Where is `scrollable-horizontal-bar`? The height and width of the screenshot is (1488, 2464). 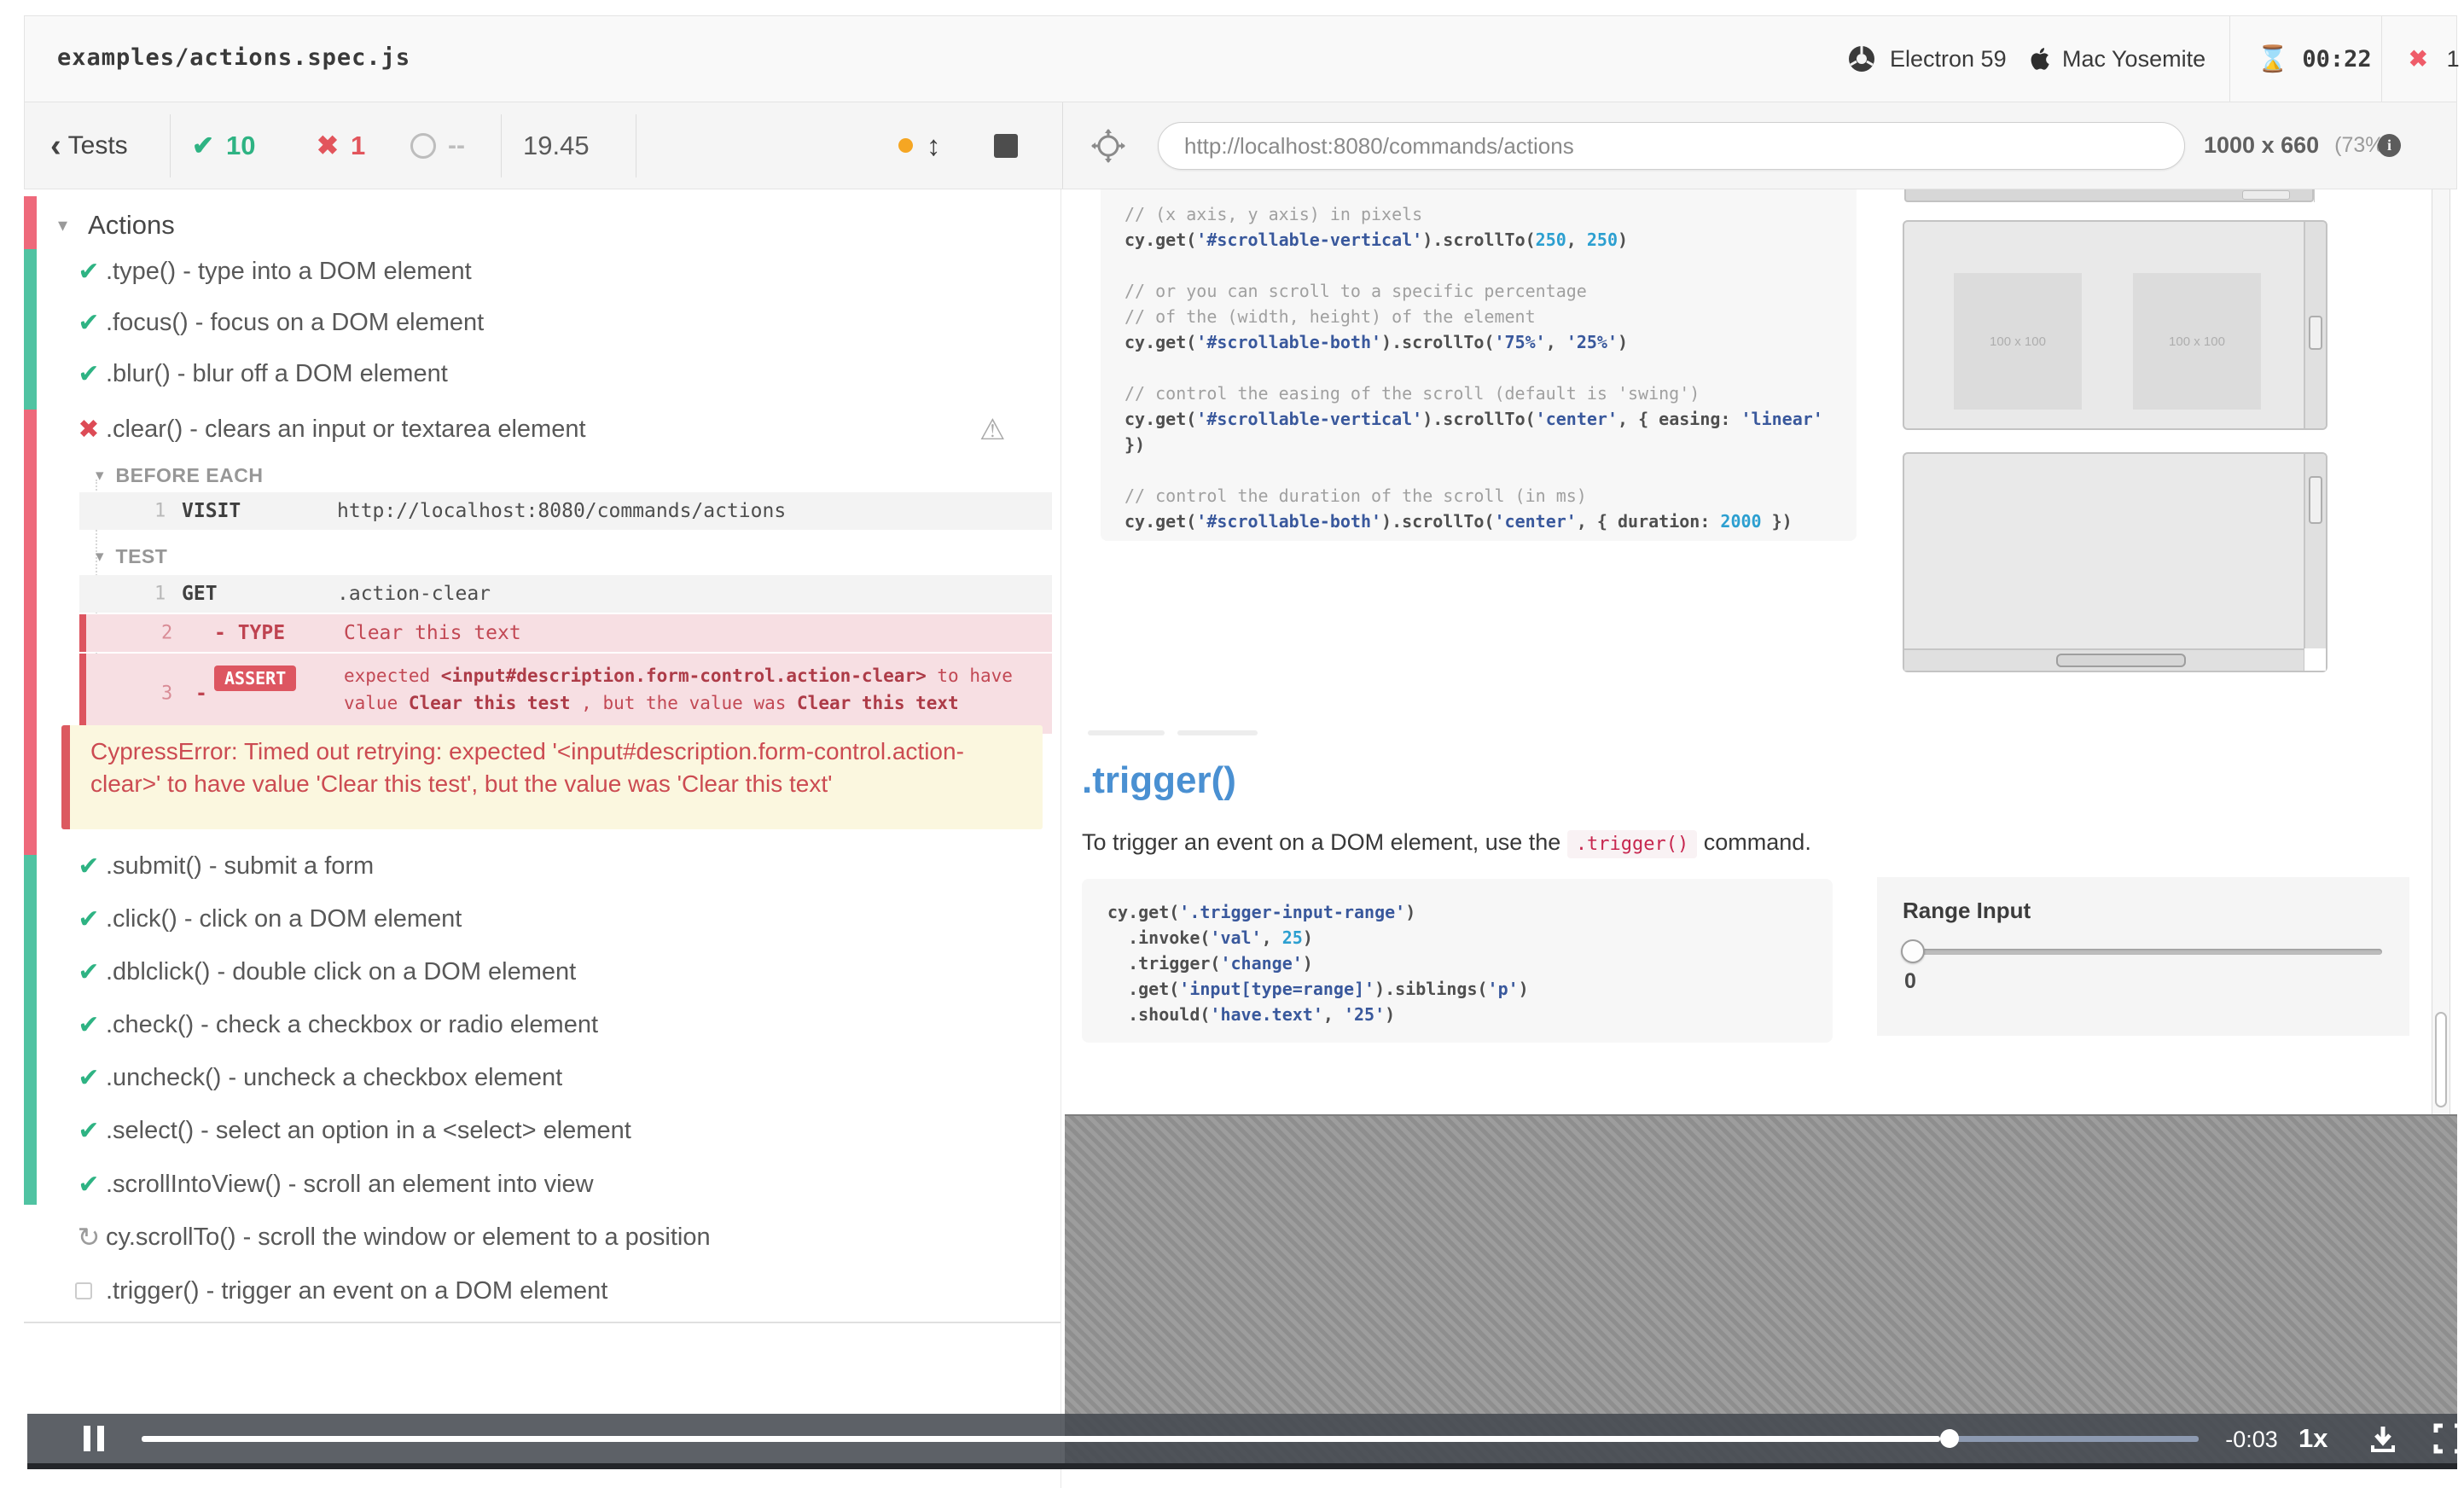
scrollable-horizontal-bar is located at coordinates (2109, 196).